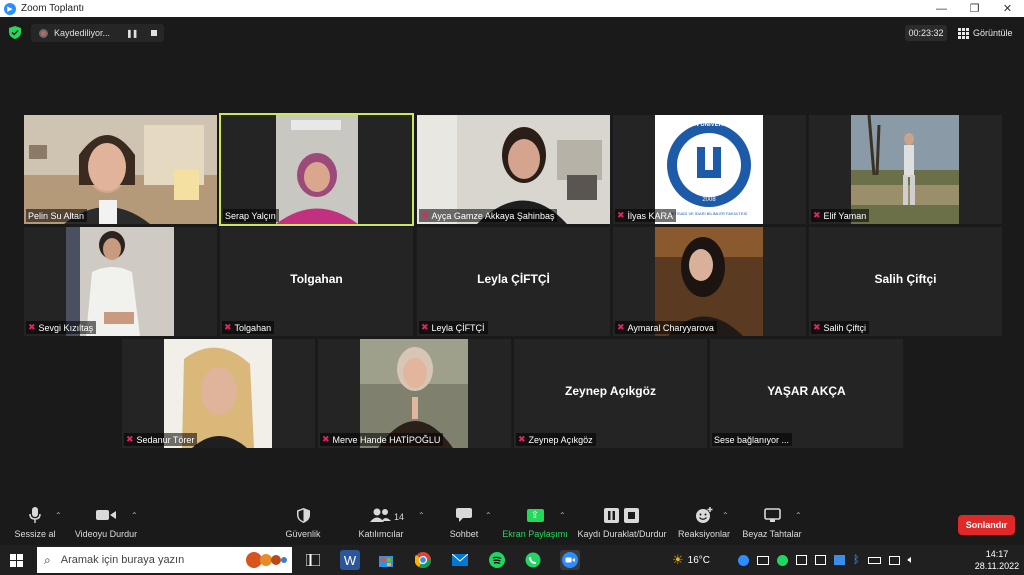 The width and height of the screenshot is (1024, 575). Describe the element at coordinates (905, 169) in the screenshot. I see `video-tile: ✖ Elif Yaman` at that location.